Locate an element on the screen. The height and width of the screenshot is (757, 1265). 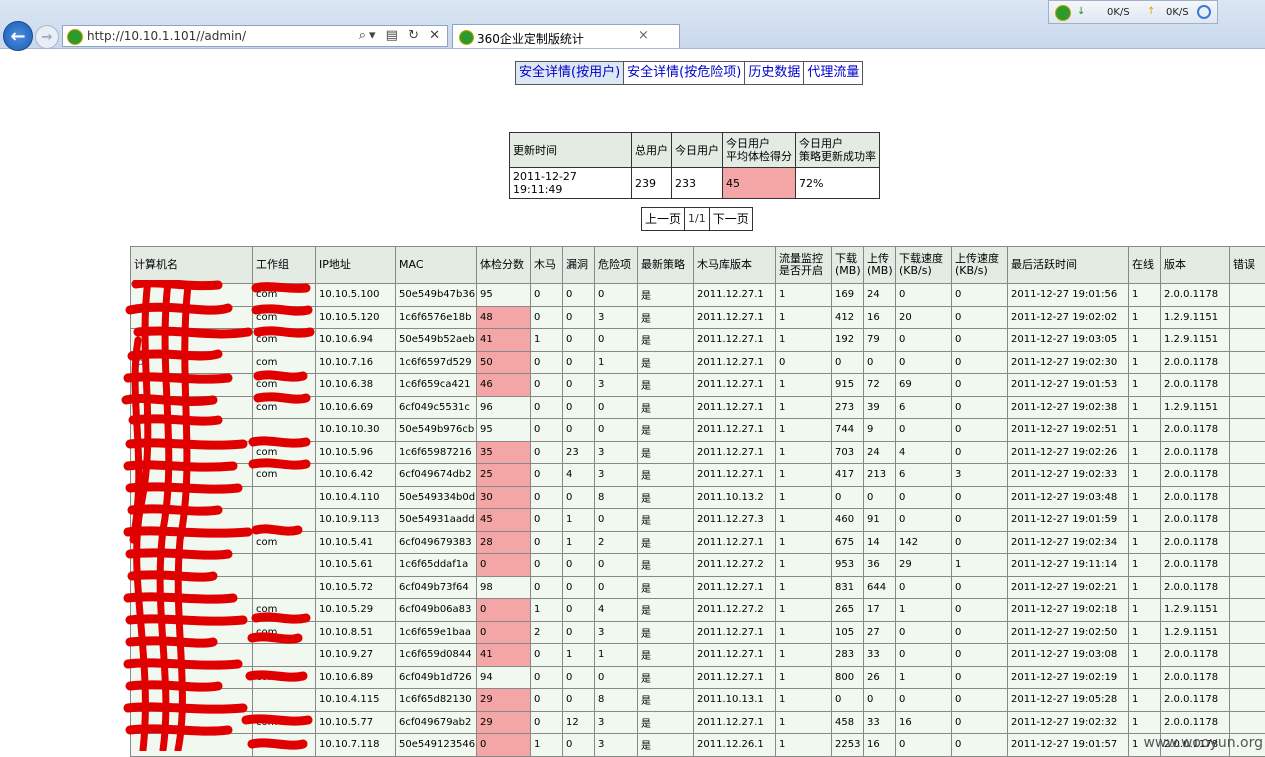
prev-page-button: 上一页 is located at coordinates (663, 219).